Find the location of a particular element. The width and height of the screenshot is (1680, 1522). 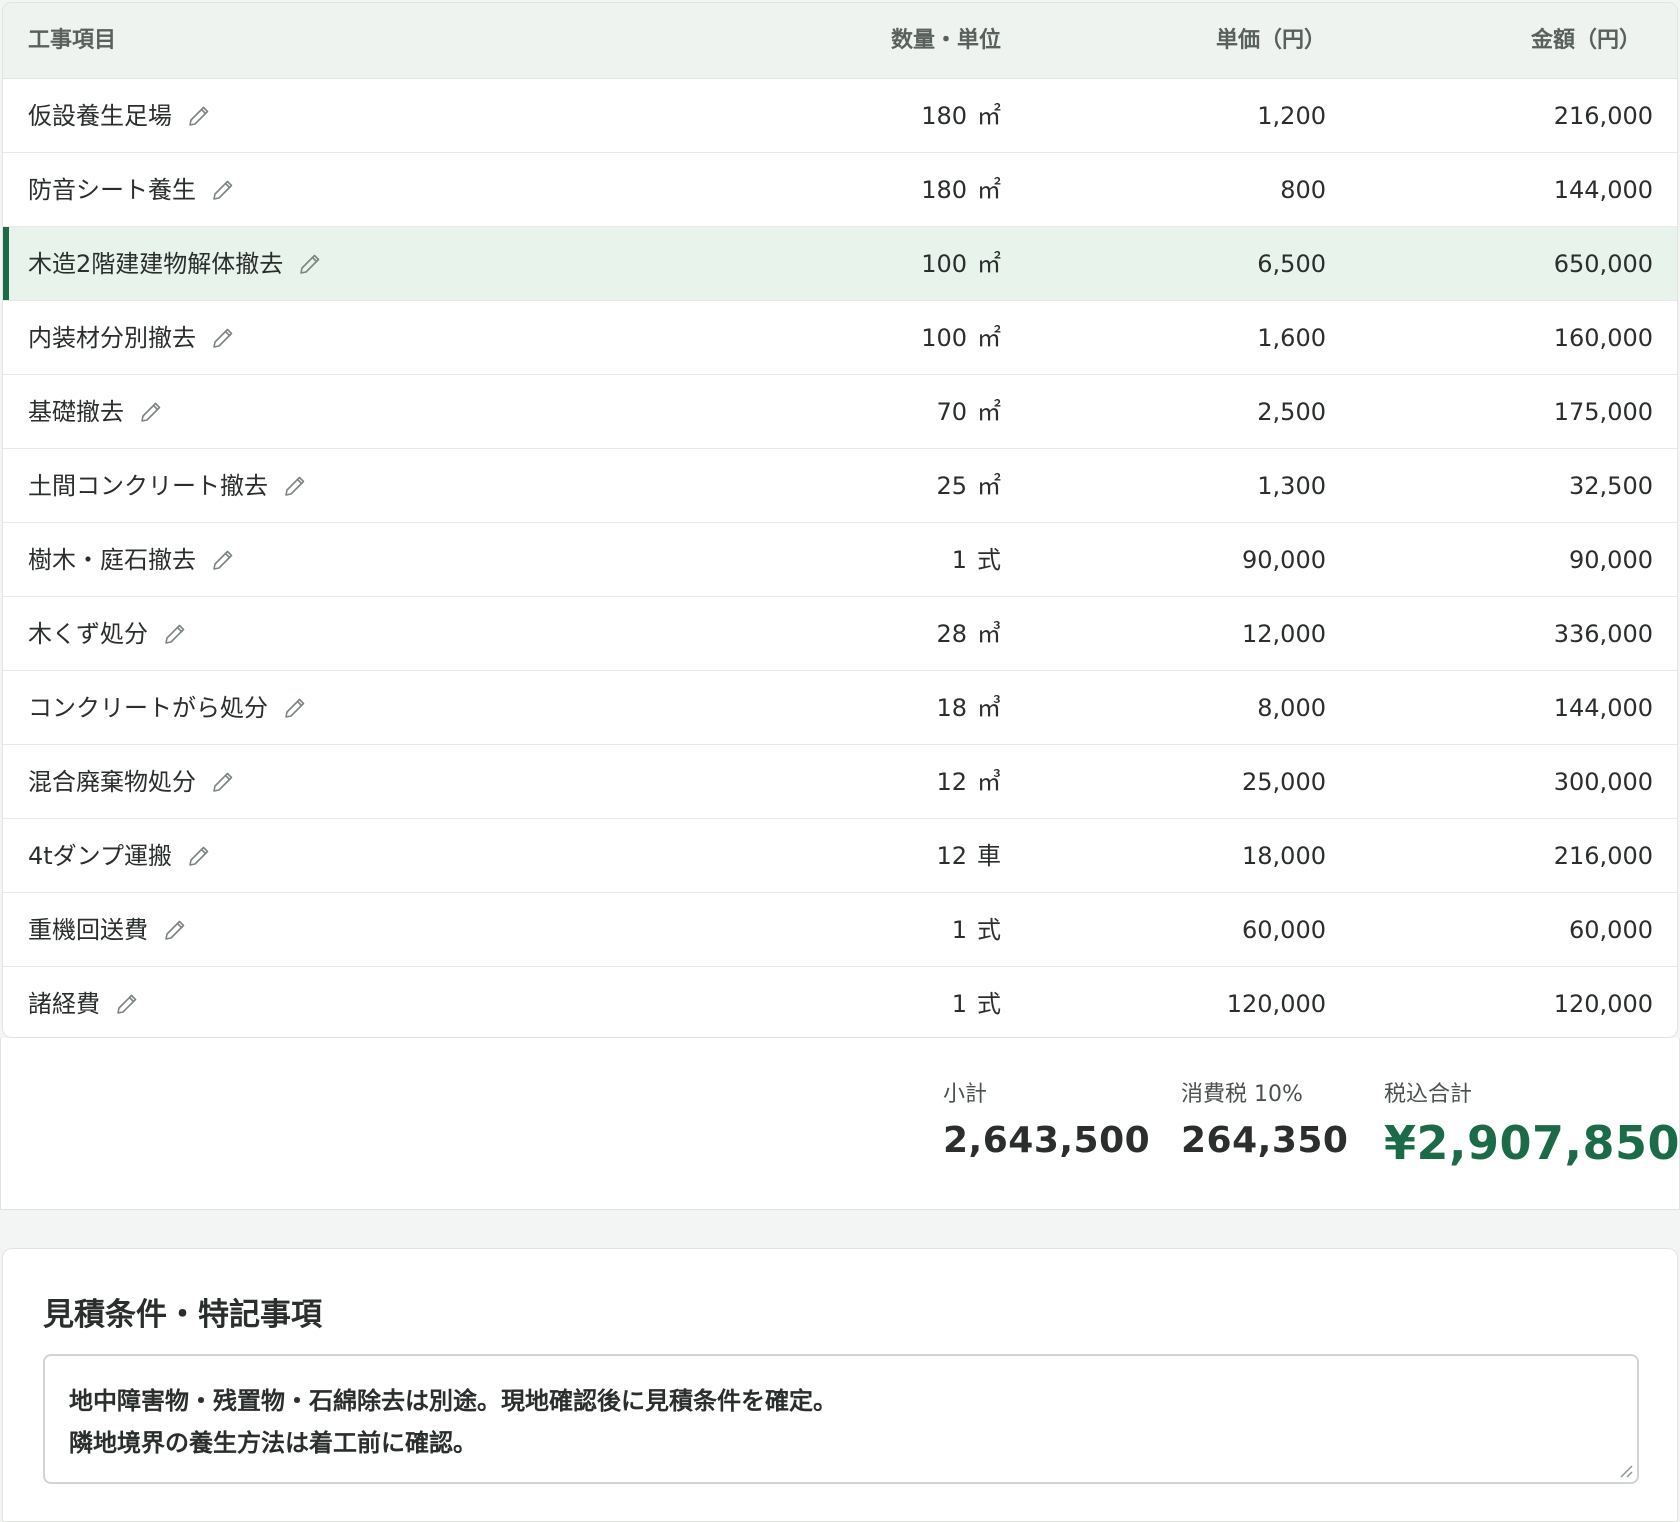

table-row: 防音シート養生 180 ㎡ 800 144,000 is located at coordinates (840, 190).